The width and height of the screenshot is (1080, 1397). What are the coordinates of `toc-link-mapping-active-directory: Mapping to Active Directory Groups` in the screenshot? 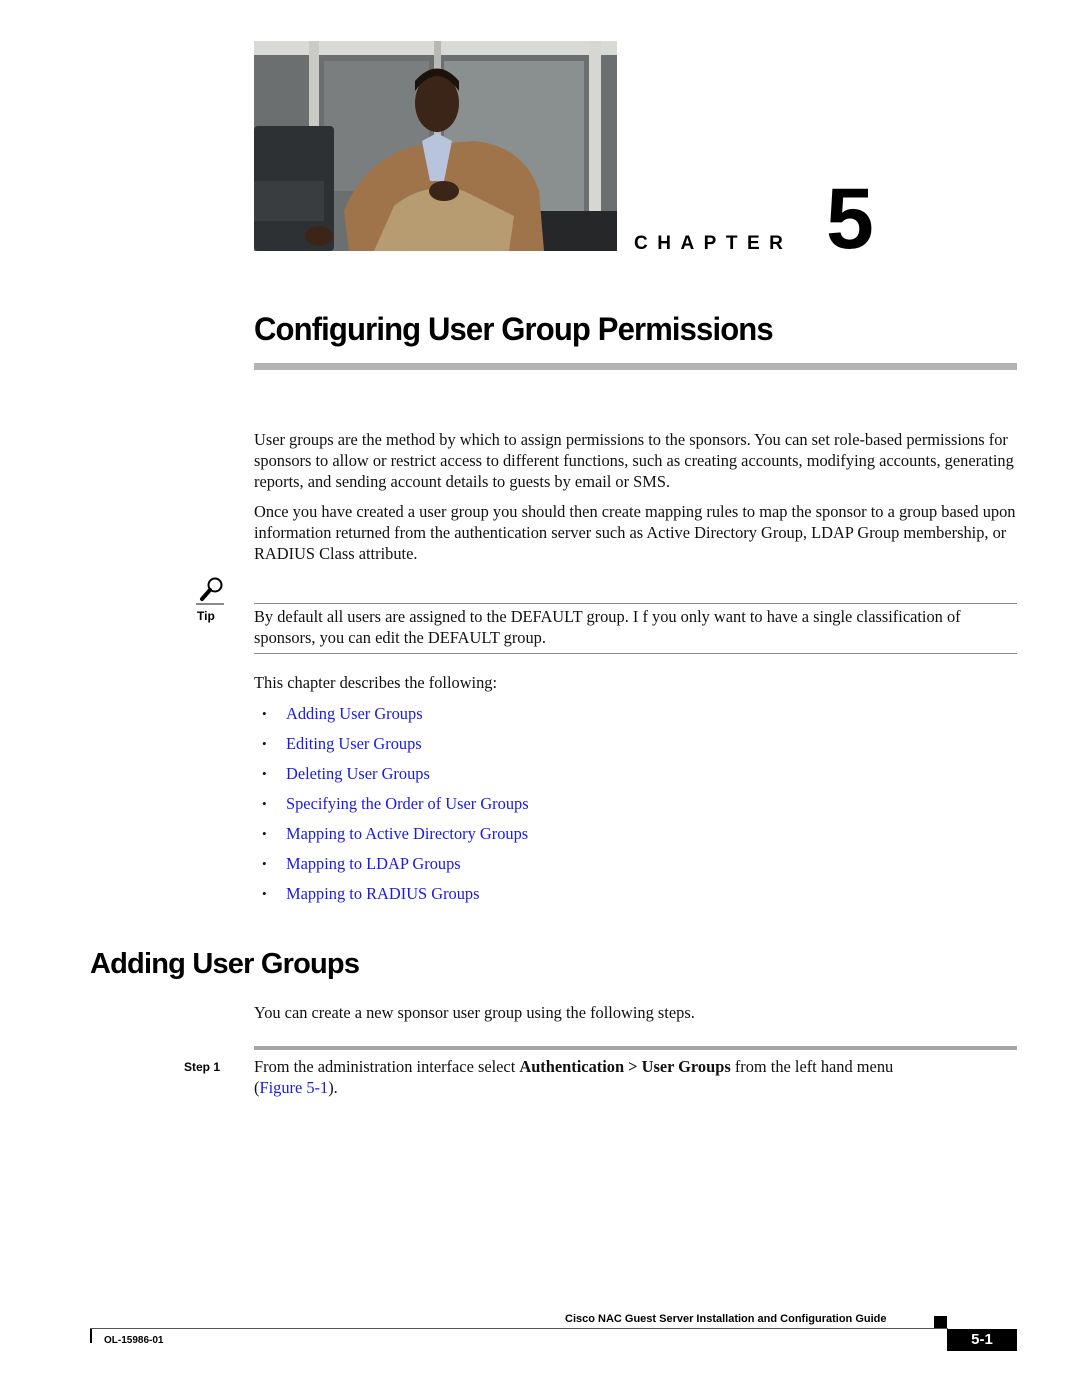 It's located at (407, 833).